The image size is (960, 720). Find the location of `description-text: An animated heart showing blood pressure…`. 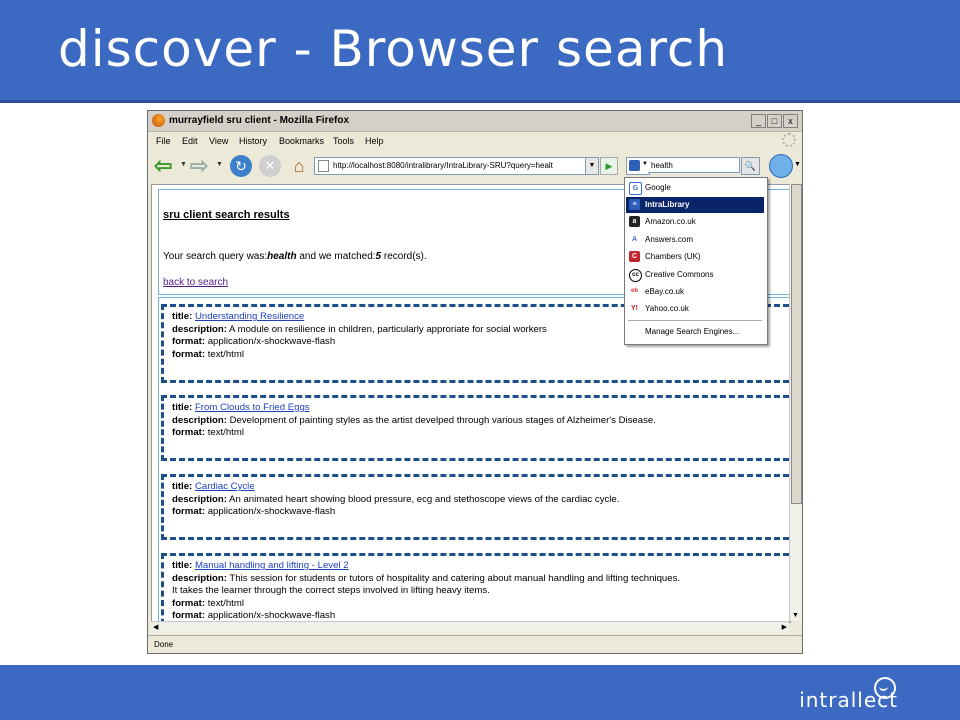

description-text: An animated heart showing blood pressure… is located at coordinates (424, 499).